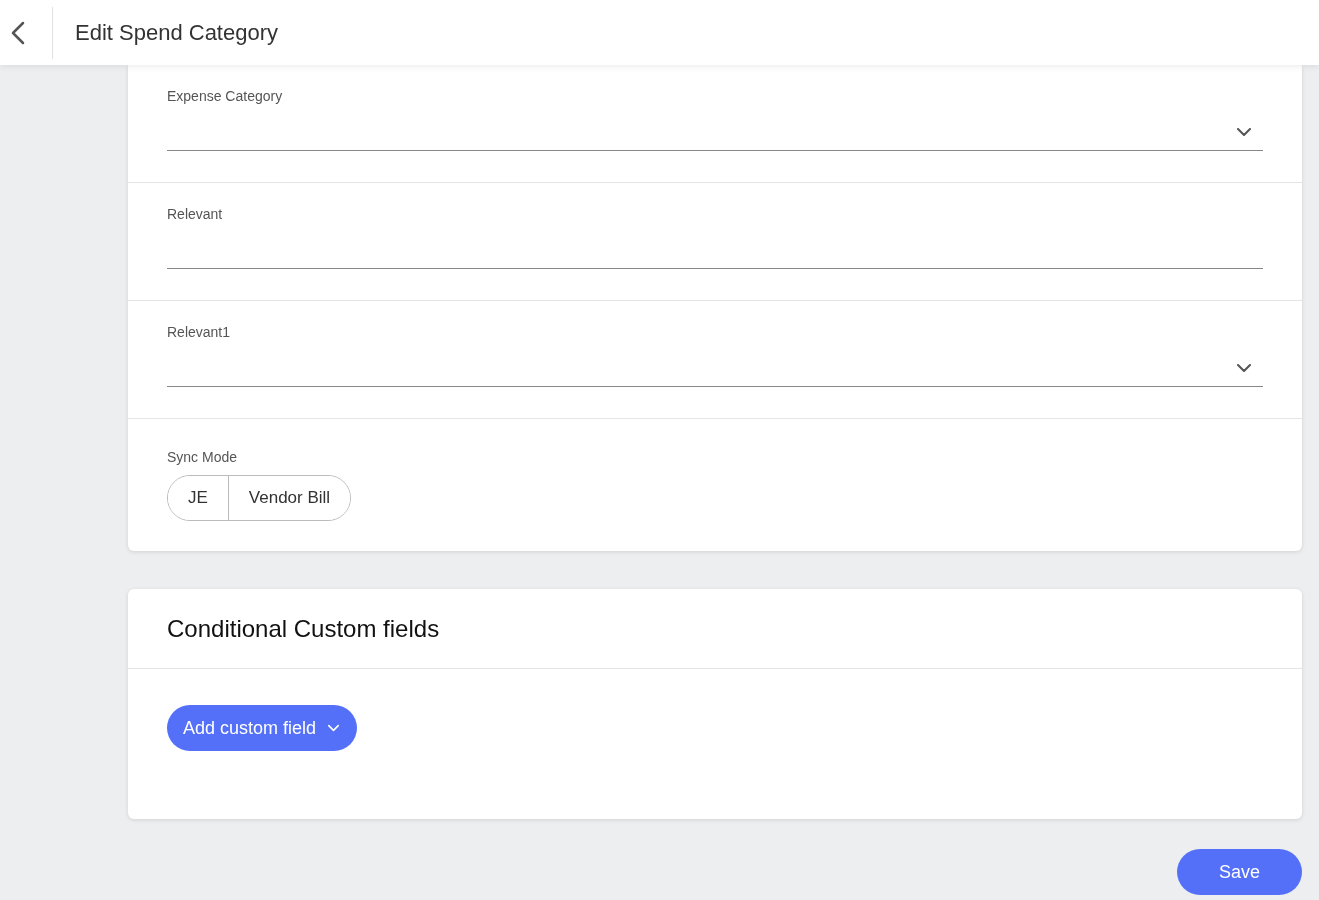 The image size is (1319, 900). Describe the element at coordinates (289, 498) in the screenshot. I see `segment-option: Vendor Bill` at that location.